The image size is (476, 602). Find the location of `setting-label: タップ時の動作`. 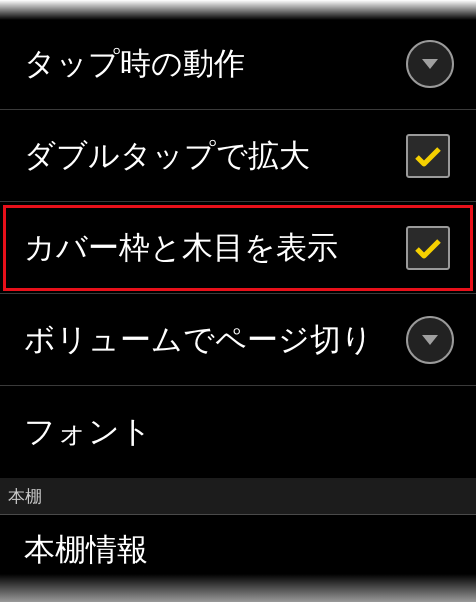

setting-label: タップ時の動作 is located at coordinates (134, 64).